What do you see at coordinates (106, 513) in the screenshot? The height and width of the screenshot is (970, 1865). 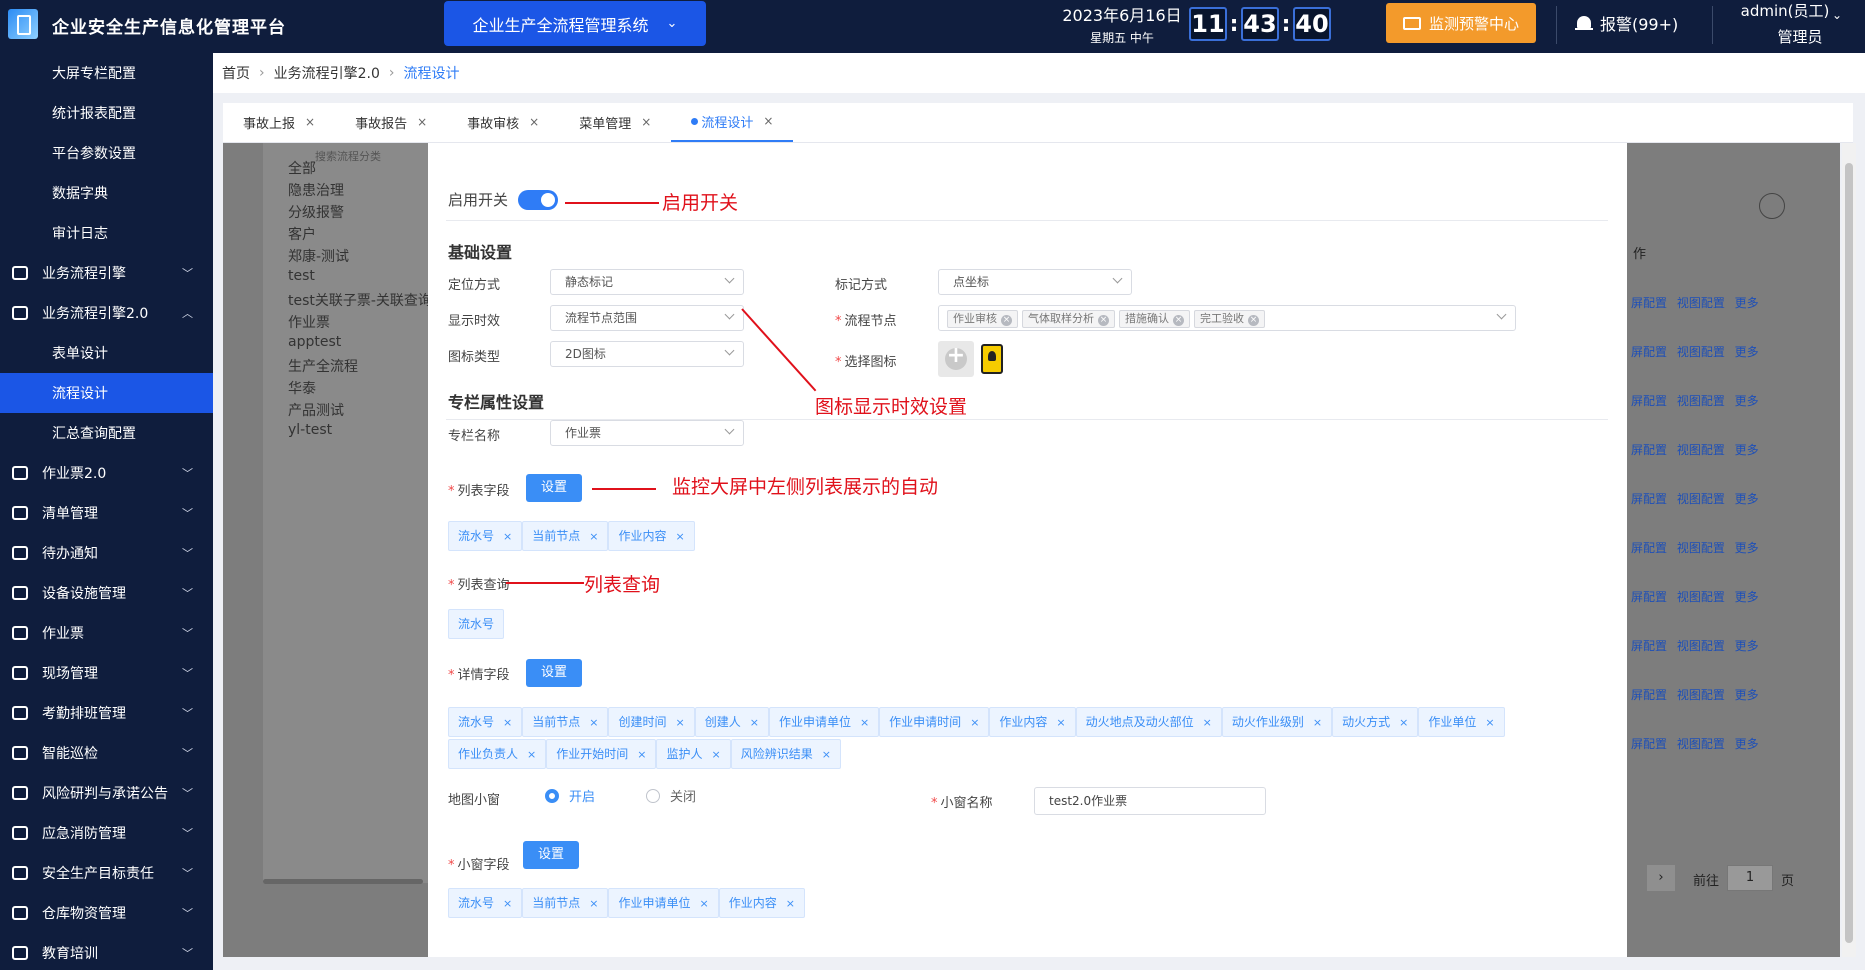 I see `sidebar-item: 清单管理 ﹀` at bounding box center [106, 513].